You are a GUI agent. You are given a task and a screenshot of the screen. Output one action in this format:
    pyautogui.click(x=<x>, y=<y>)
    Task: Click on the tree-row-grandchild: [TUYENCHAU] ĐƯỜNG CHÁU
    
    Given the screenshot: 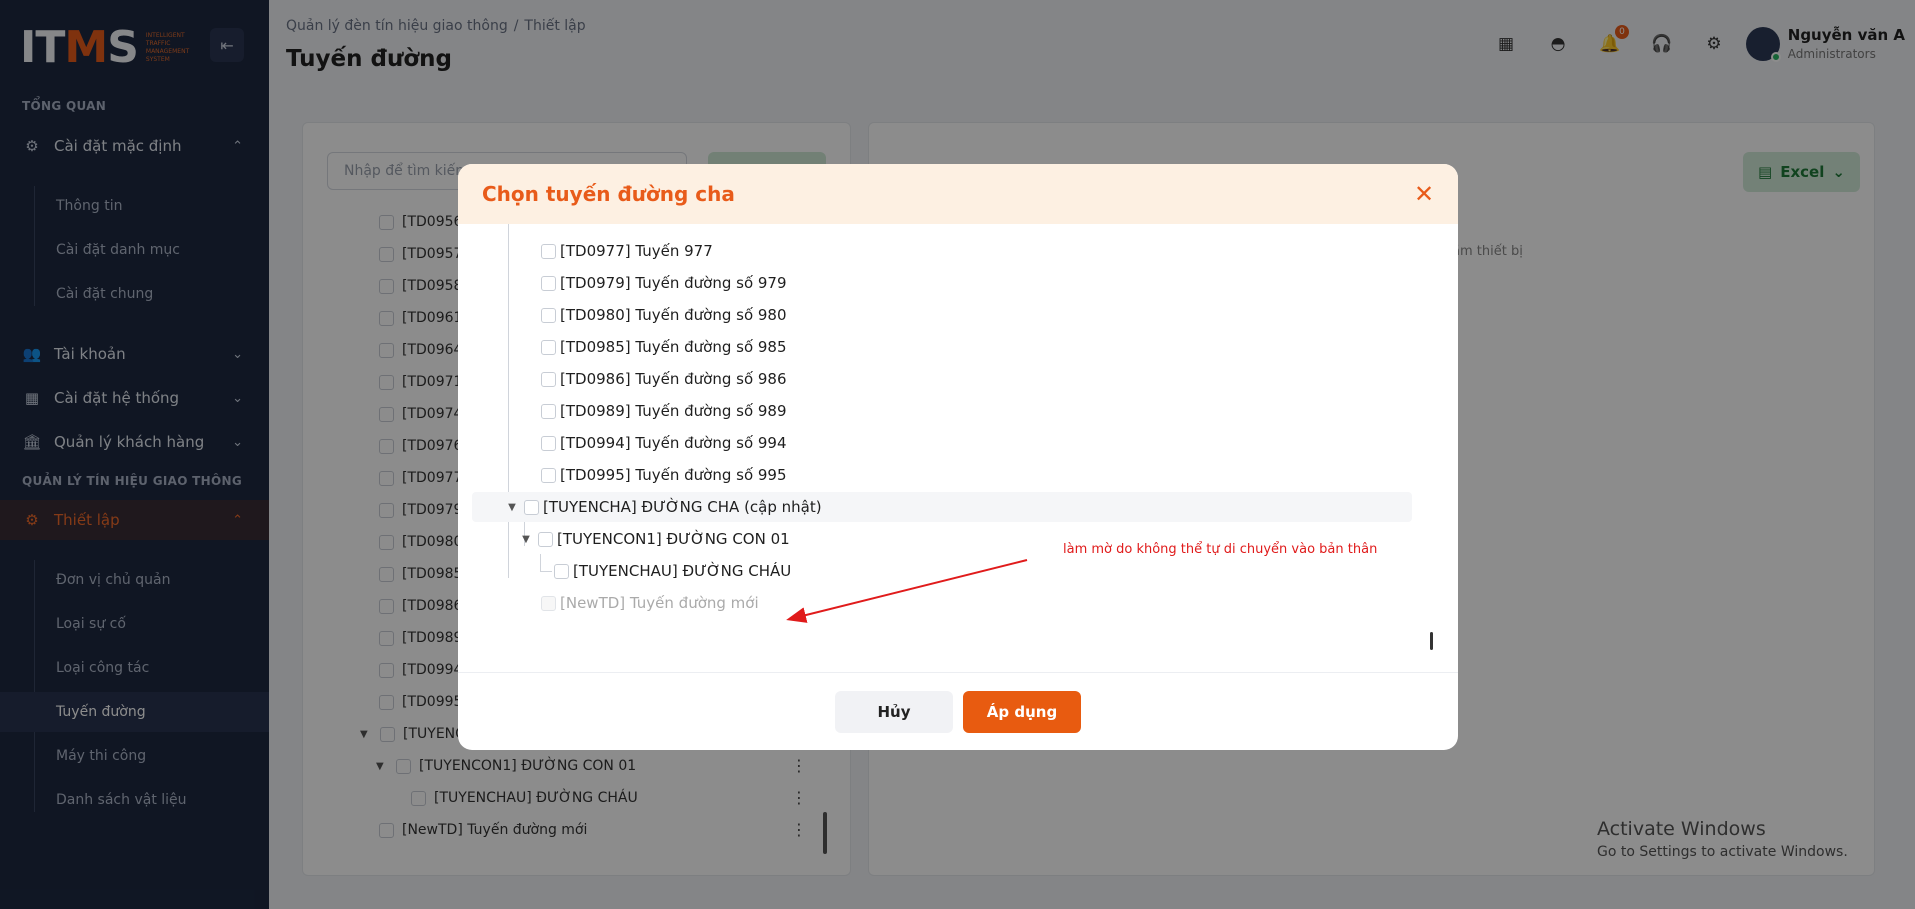 What is the action you would take?
    pyautogui.click(x=958, y=571)
    